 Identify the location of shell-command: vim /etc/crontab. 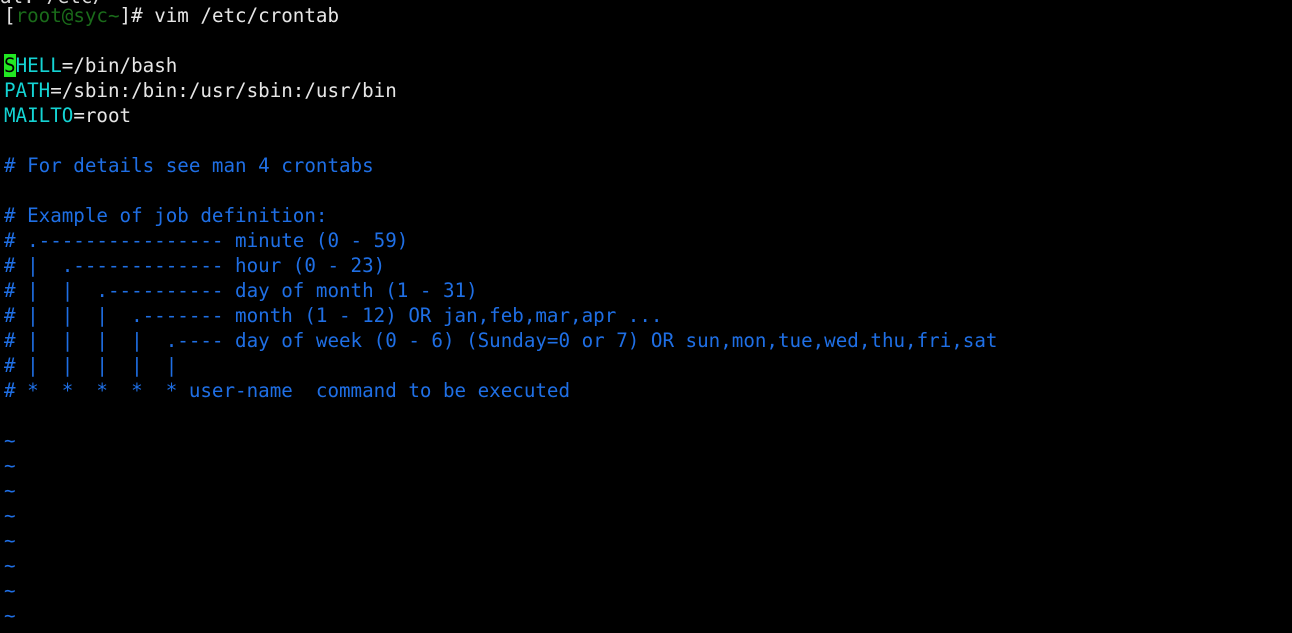
(247, 15).